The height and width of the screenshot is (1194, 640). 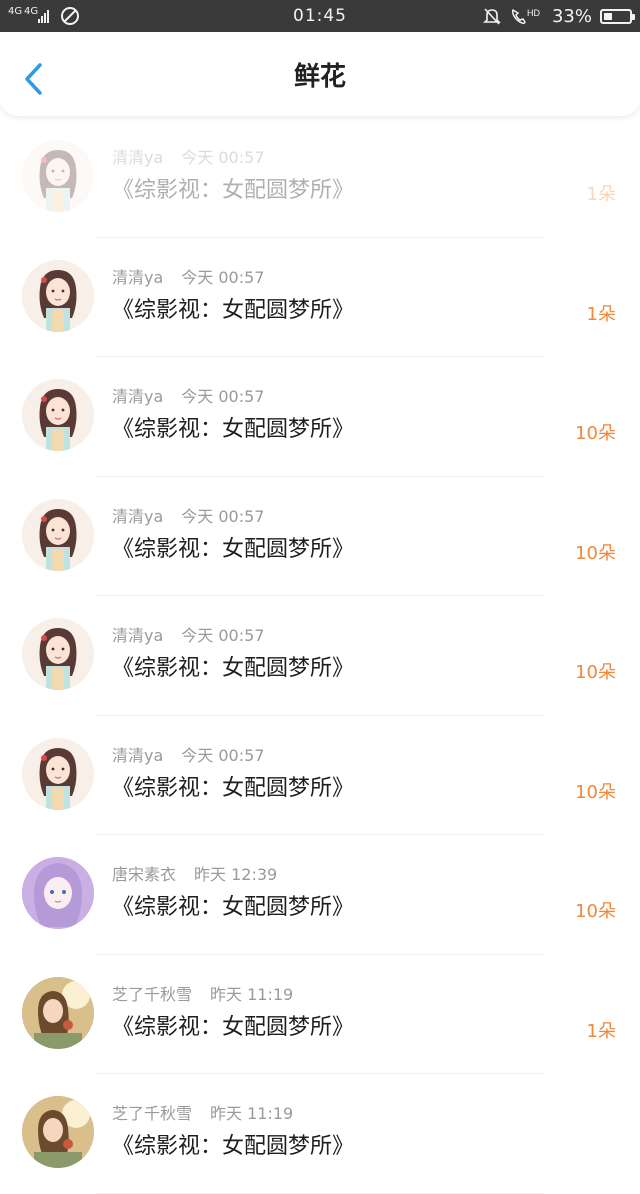 What do you see at coordinates (525, 16) in the screenshot?
I see `hd-call-icon: HD` at bounding box center [525, 16].